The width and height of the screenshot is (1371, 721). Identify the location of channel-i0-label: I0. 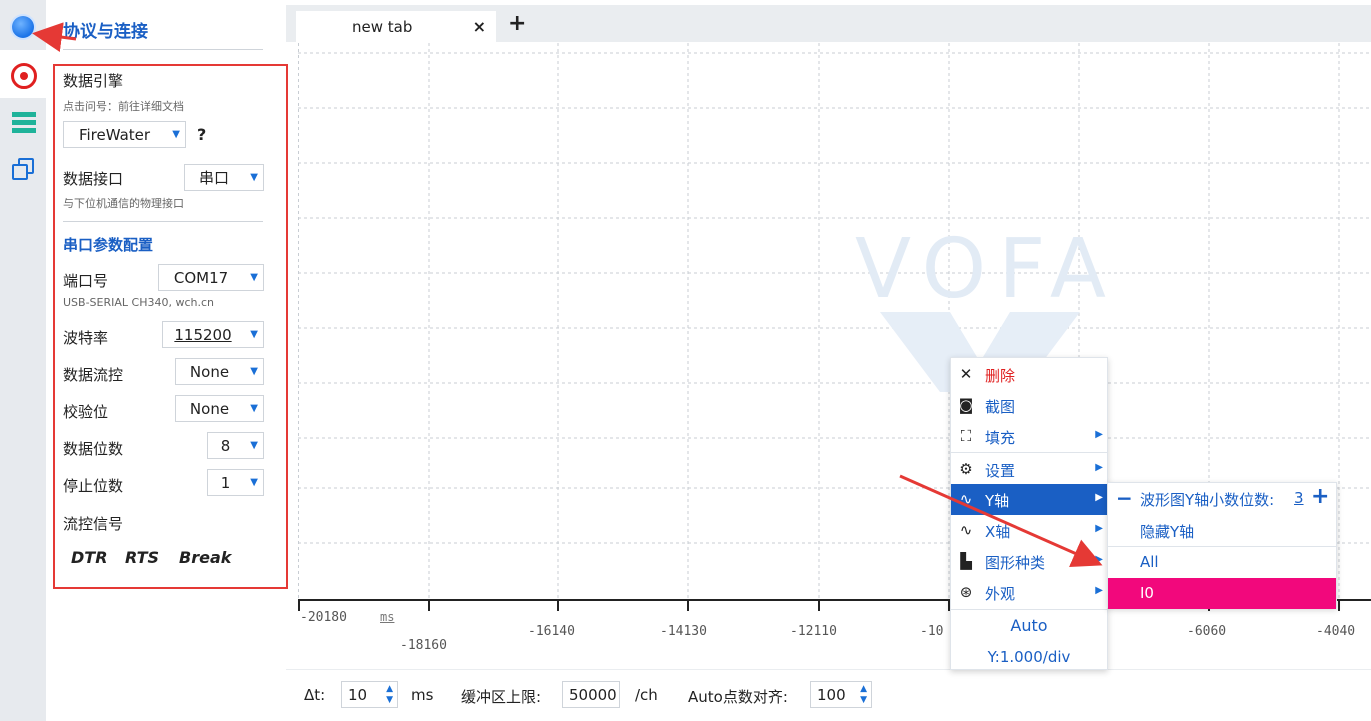
(1147, 593).